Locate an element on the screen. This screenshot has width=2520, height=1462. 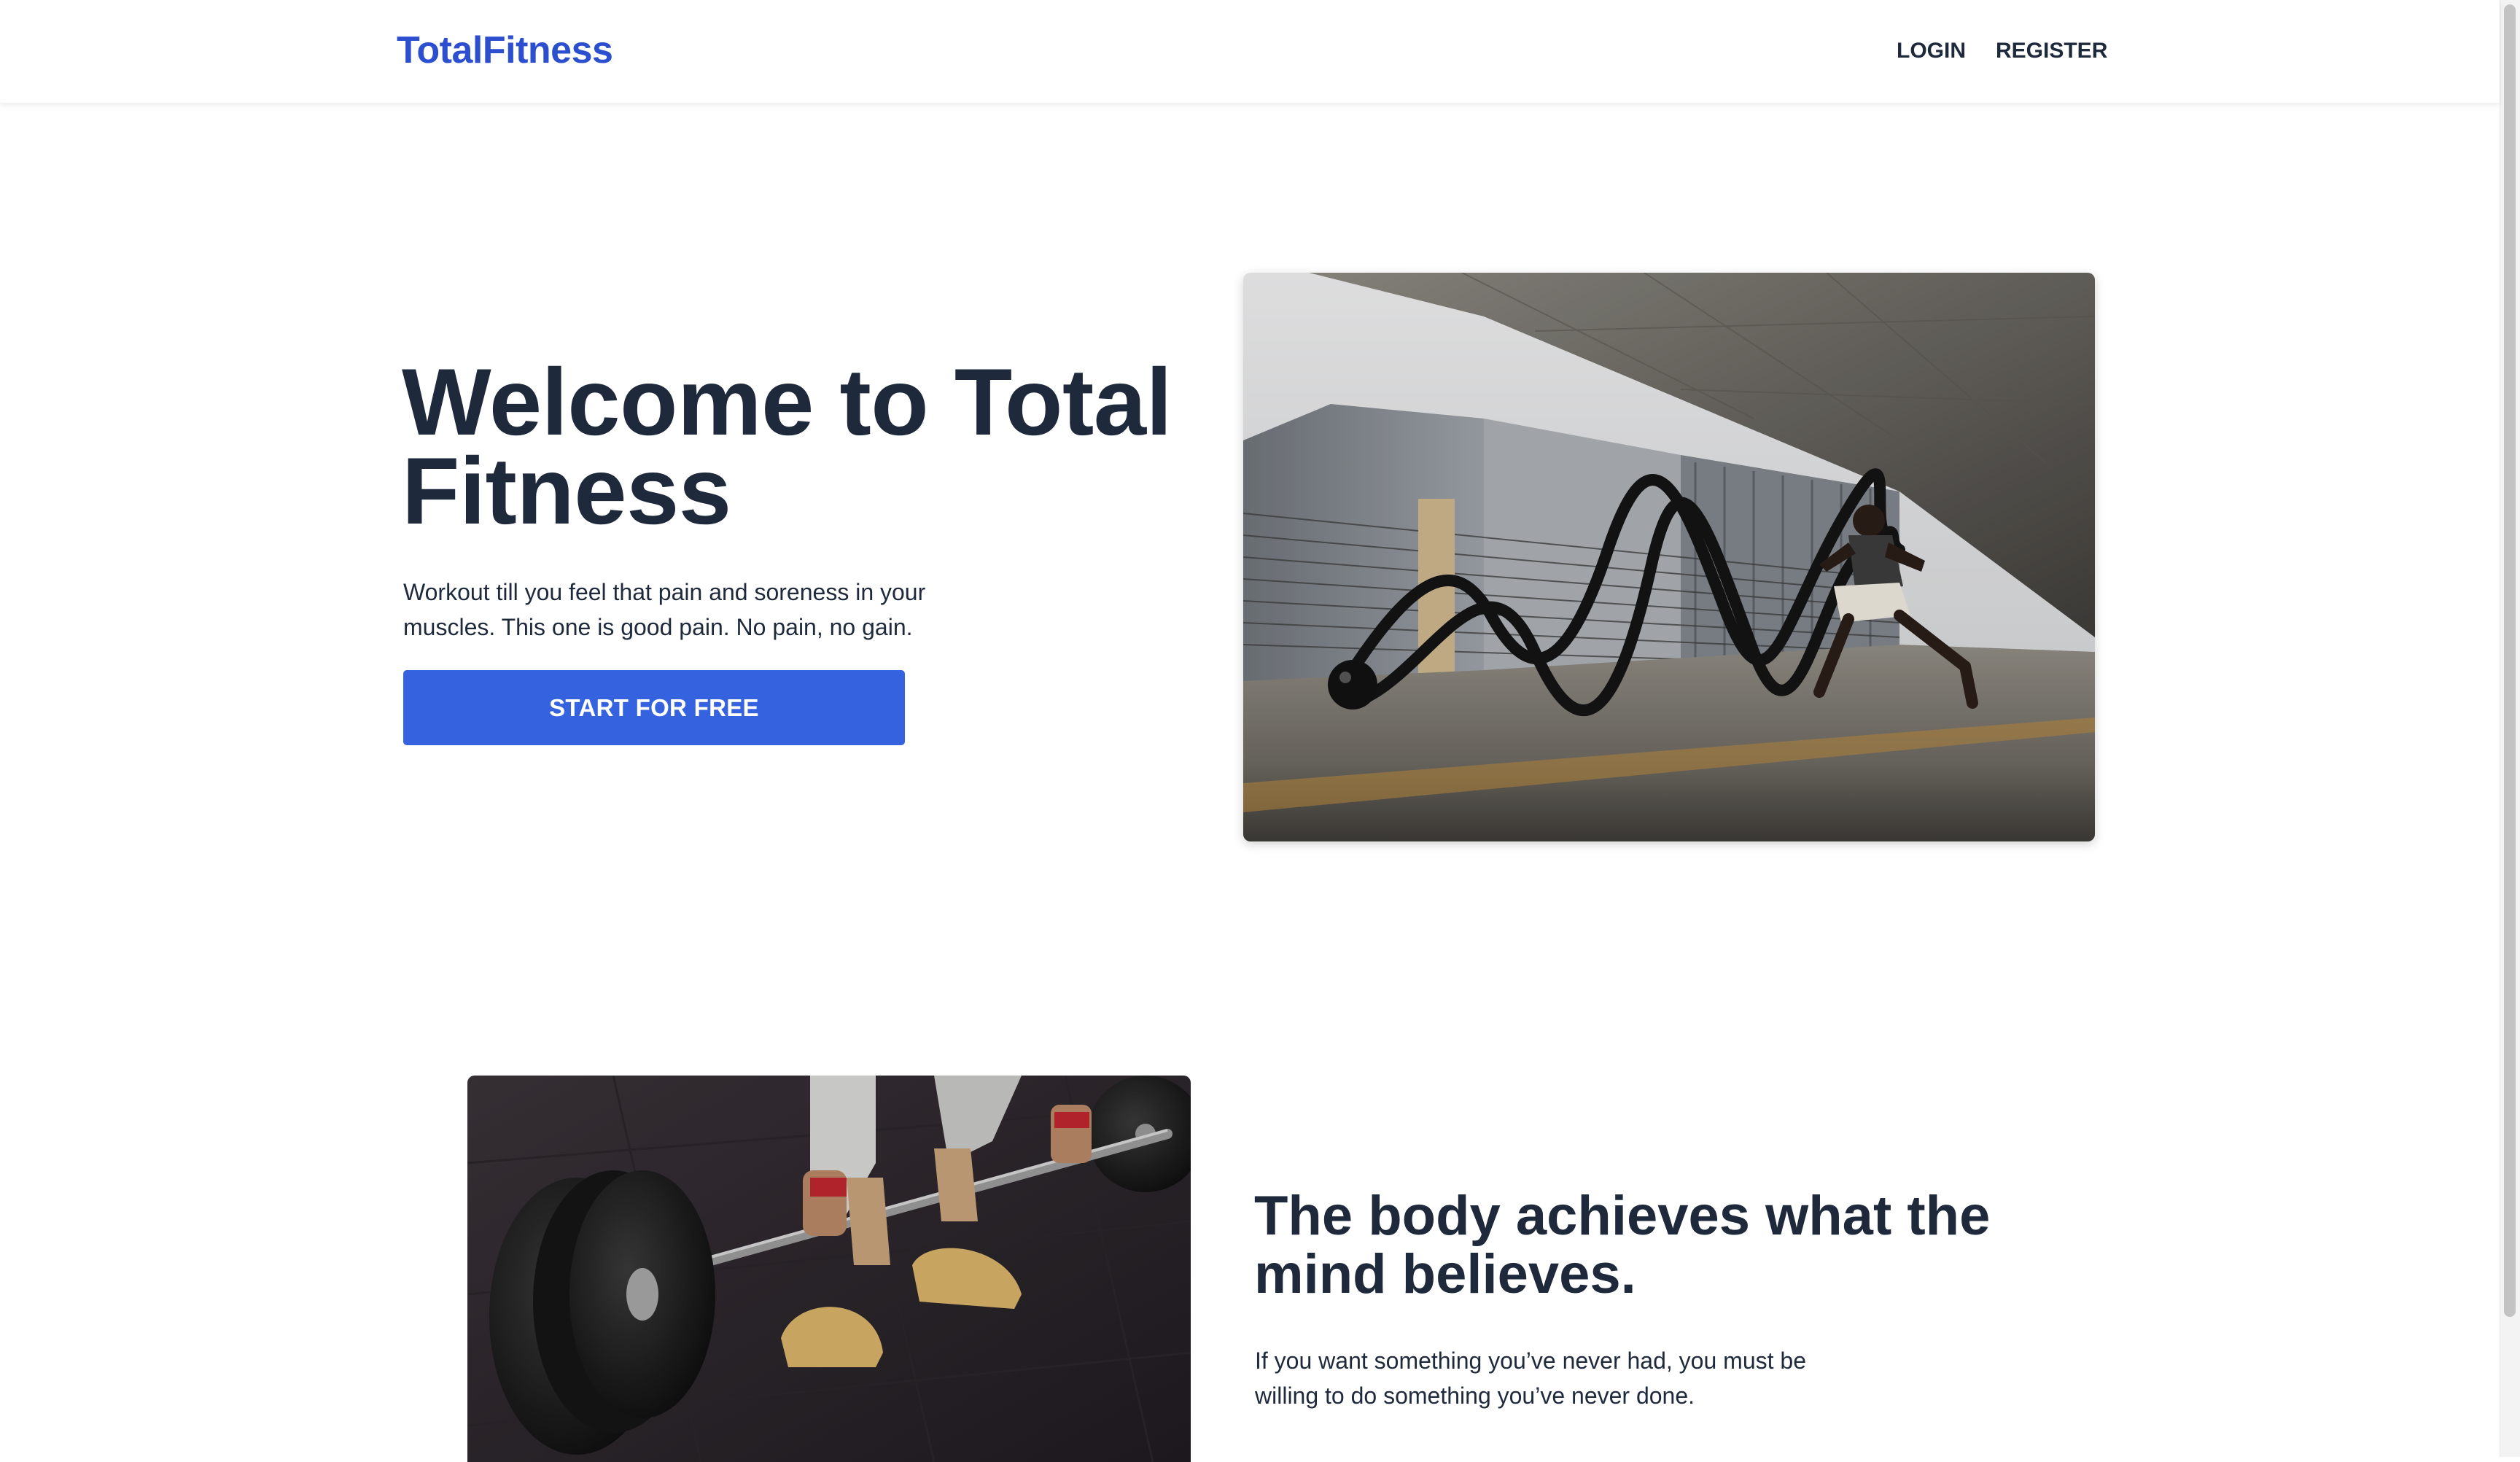
hero-title: Welcome to Total Fitness is located at coordinates (787, 446).